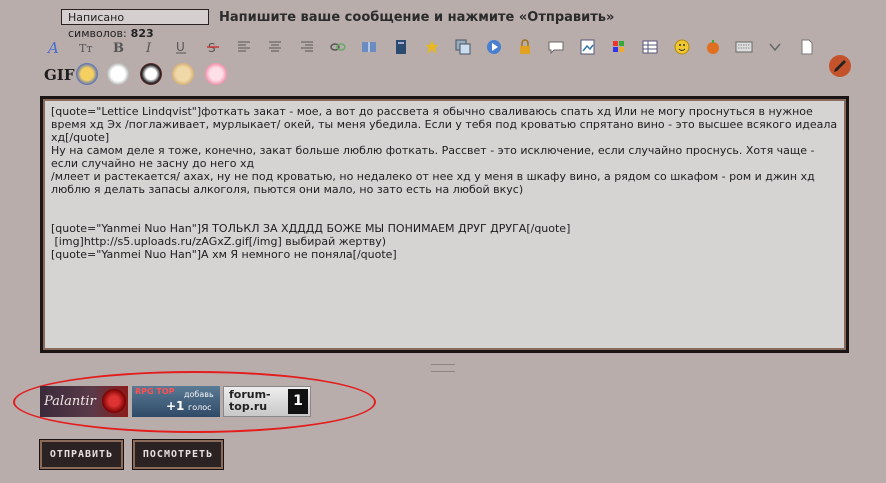  I want to click on pumpkin-icon, so click(713, 47).